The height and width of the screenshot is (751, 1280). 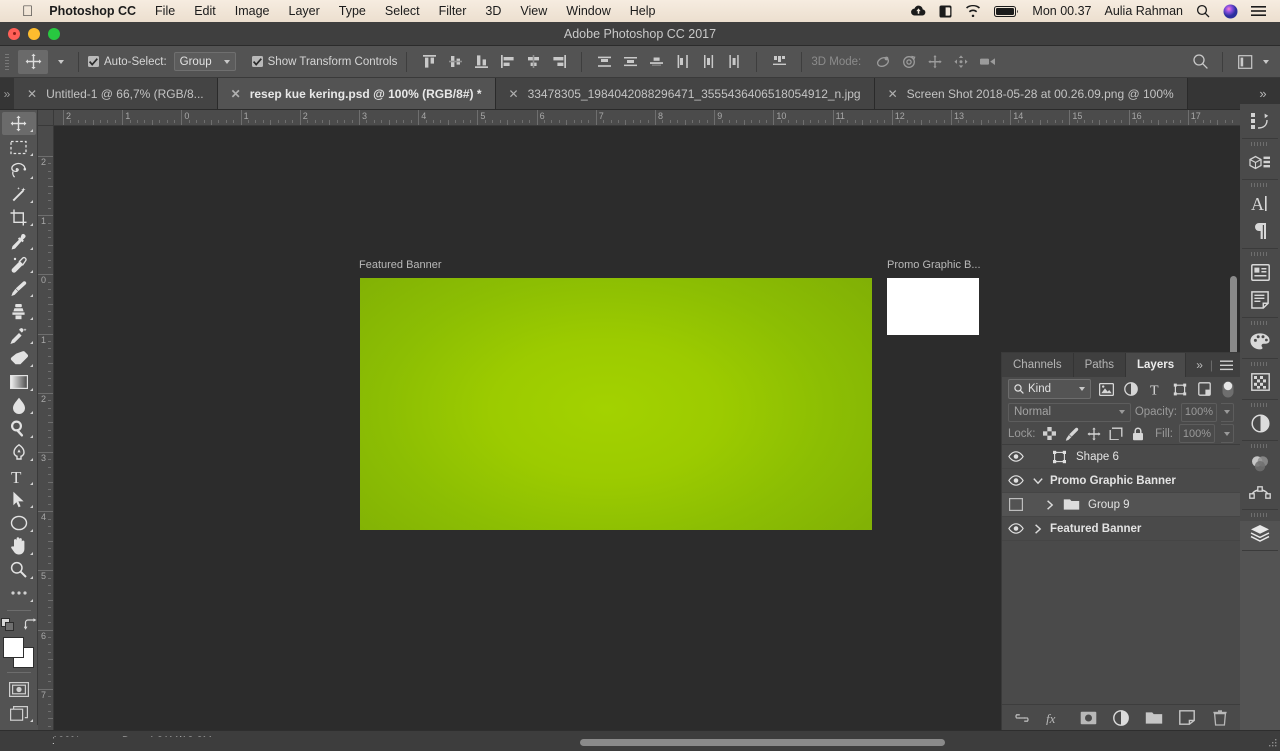 What do you see at coordinates (93, 61) in the screenshot?
I see `auto-select-checkbox` at bounding box center [93, 61].